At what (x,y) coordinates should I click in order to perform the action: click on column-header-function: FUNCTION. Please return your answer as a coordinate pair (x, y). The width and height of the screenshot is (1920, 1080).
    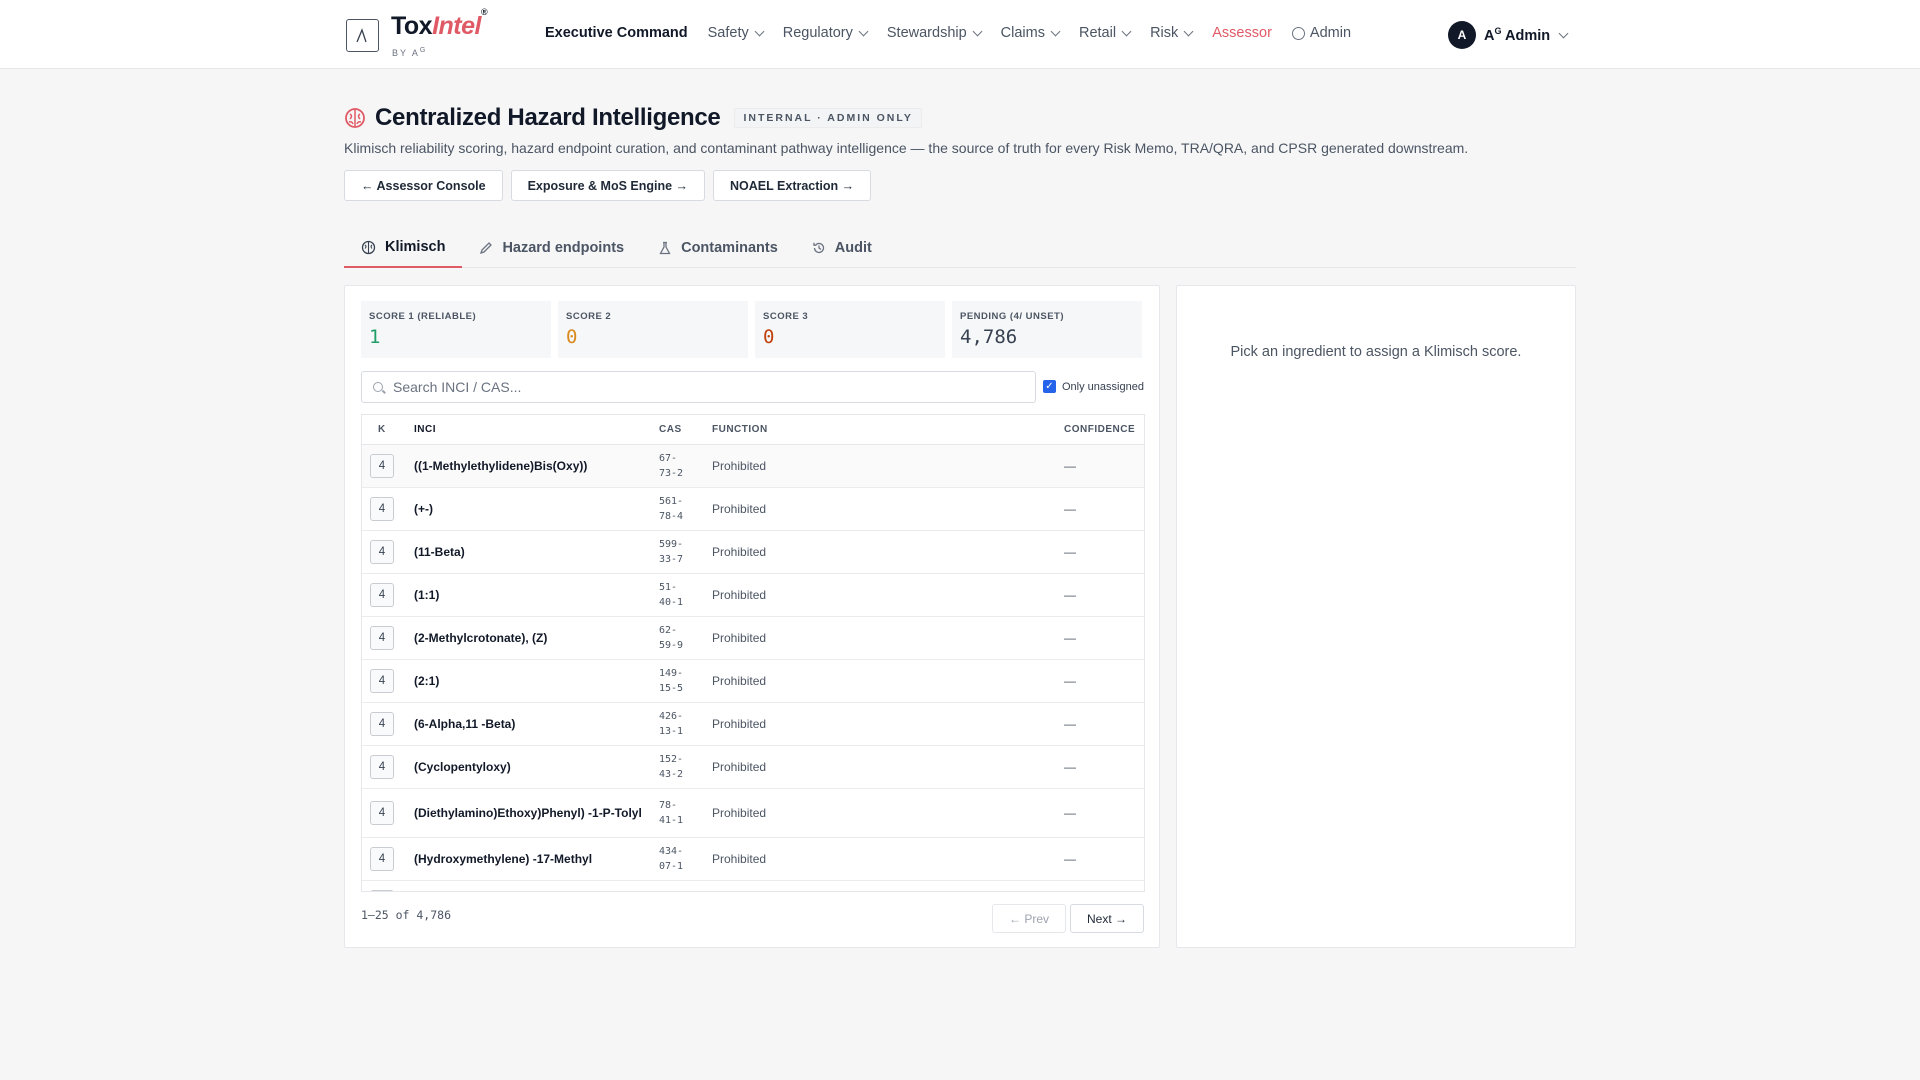
    Looking at the image, I should click on (888, 429).